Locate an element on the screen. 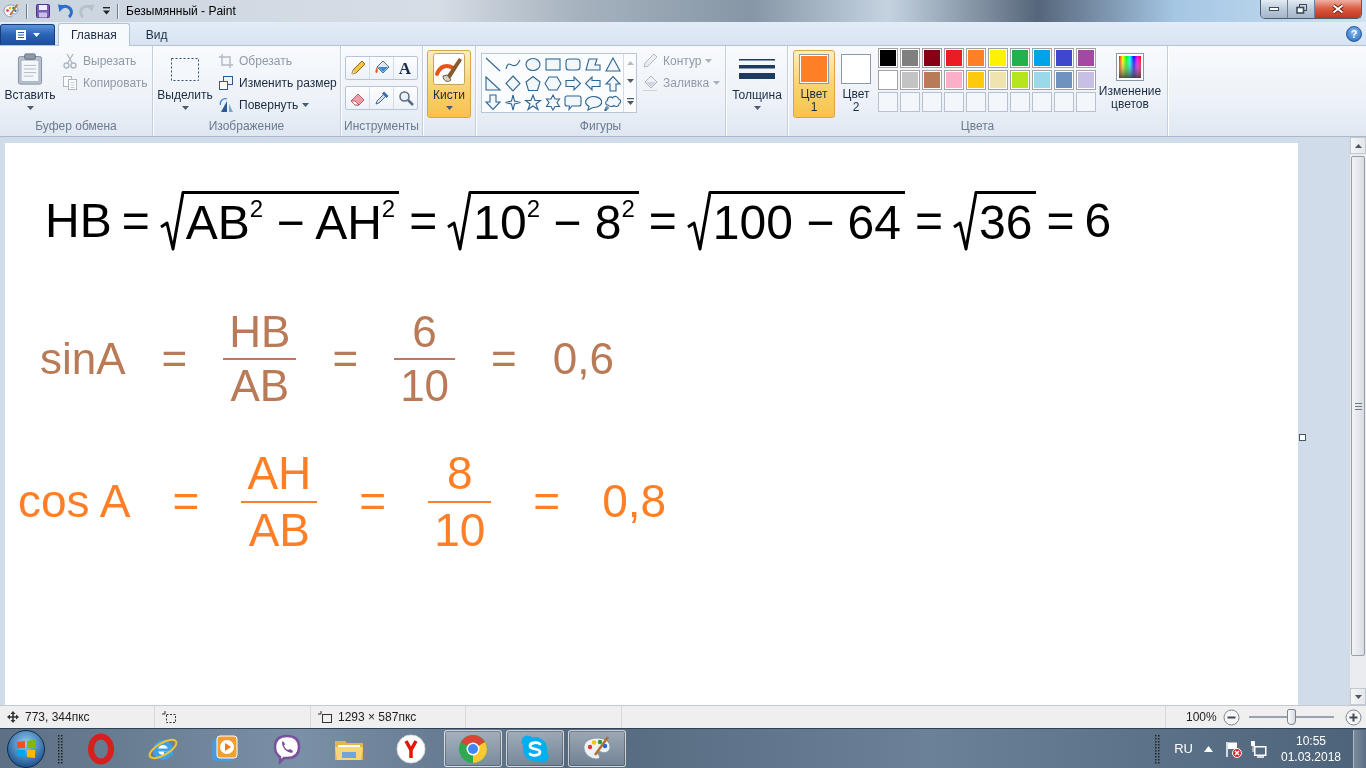 This screenshot has width=1366, height=768. cursor-position: 773, 344пкс is located at coordinates (57, 717).